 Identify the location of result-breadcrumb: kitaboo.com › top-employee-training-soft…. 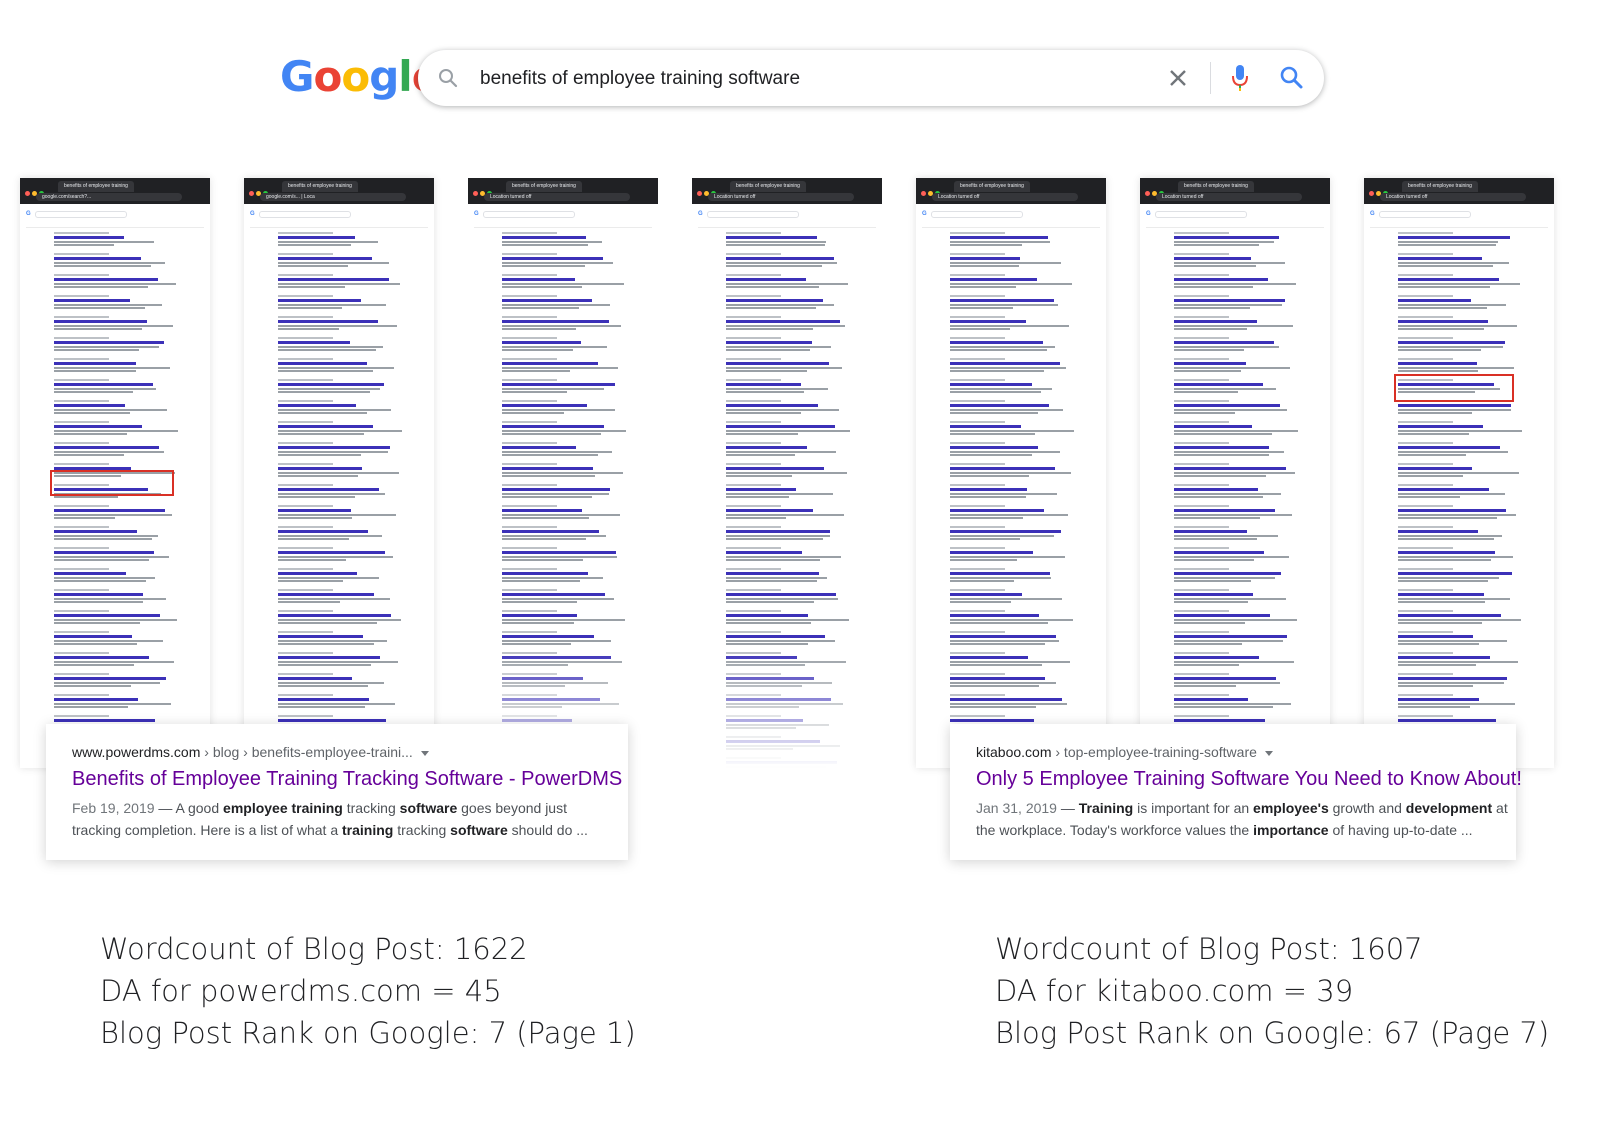
(1124, 752).